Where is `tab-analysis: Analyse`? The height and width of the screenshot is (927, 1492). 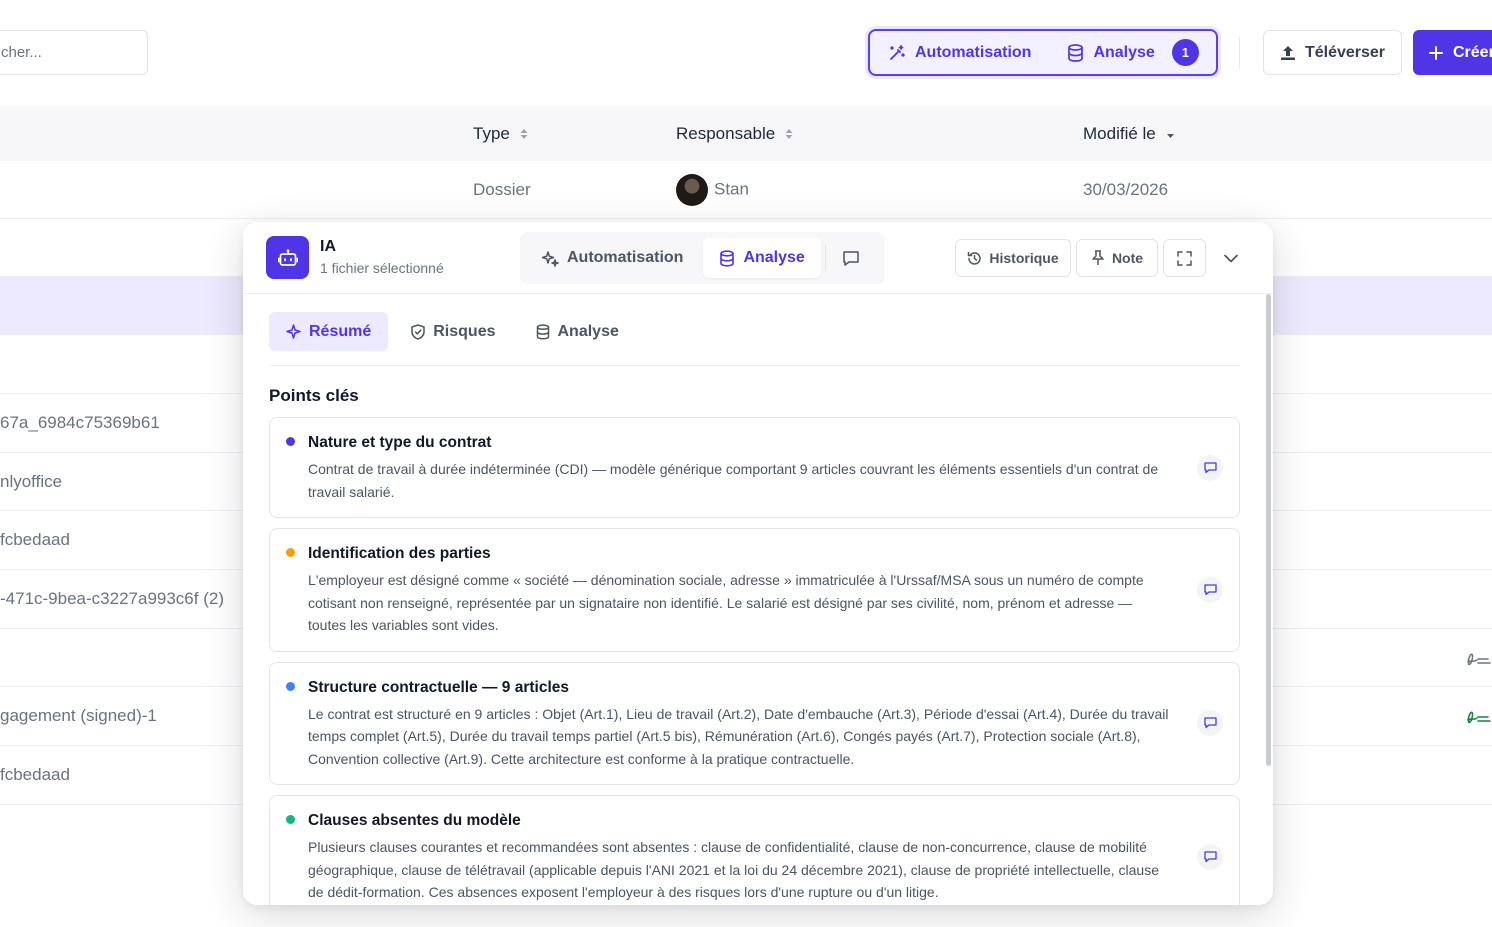 tab-analysis: Analyse is located at coordinates (762, 258).